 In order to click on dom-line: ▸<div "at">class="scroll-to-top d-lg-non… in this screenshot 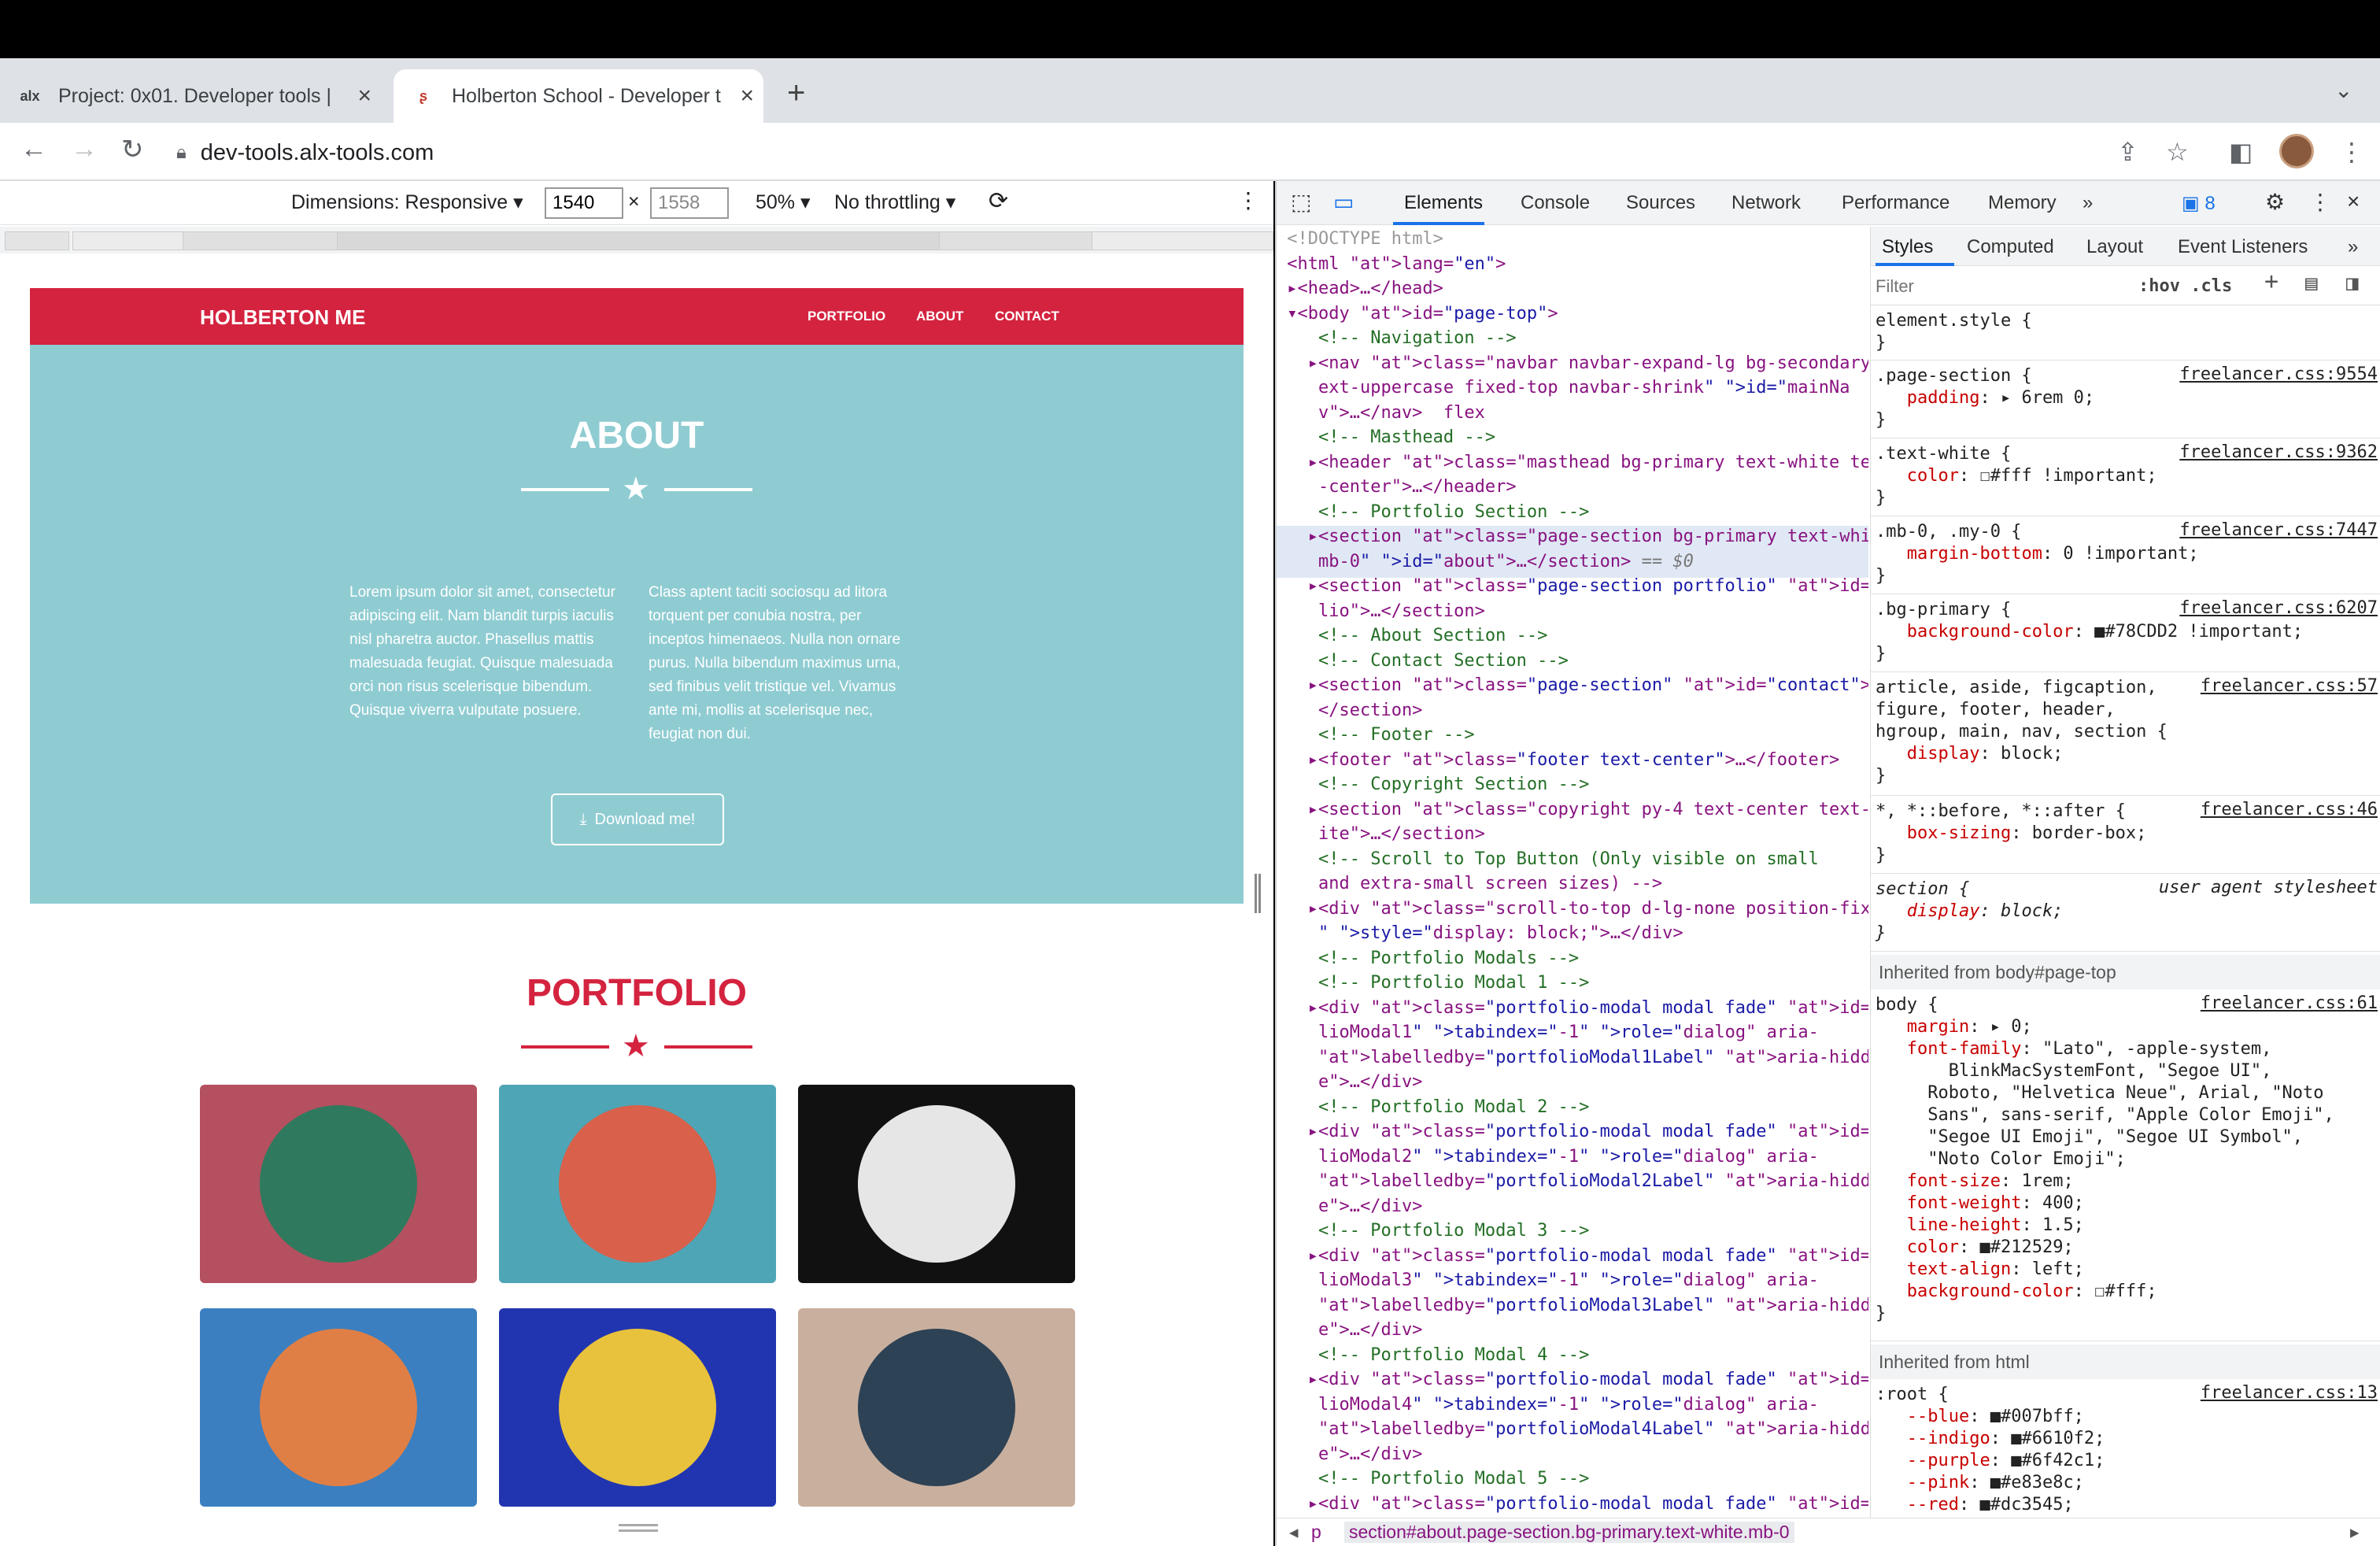, I will do `click(1572, 909)`.